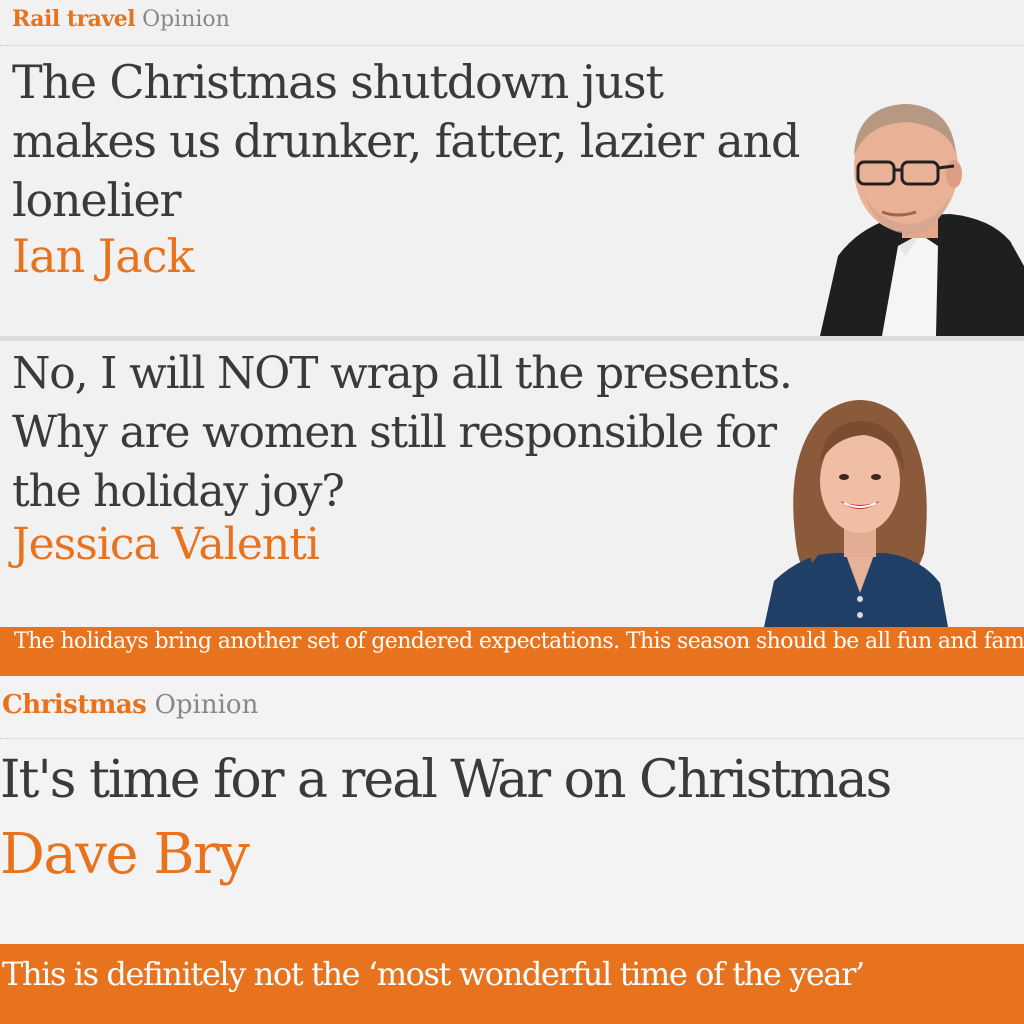 This screenshot has width=1024, height=1024. I want to click on headline-line: The Christmas shutdown just, so click(338, 82).